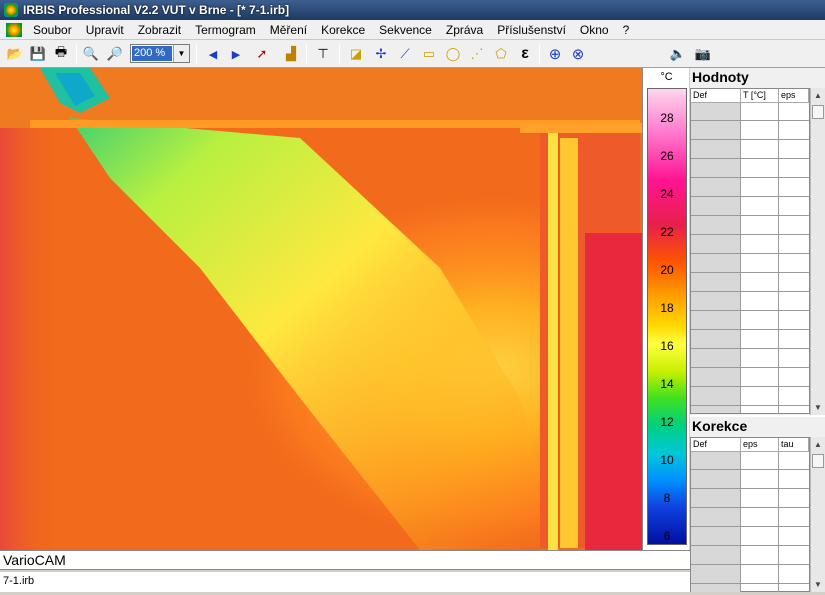 This screenshot has height=595, width=825. I want to click on polygon-tool-icon: ⬠, so click(501, 54).